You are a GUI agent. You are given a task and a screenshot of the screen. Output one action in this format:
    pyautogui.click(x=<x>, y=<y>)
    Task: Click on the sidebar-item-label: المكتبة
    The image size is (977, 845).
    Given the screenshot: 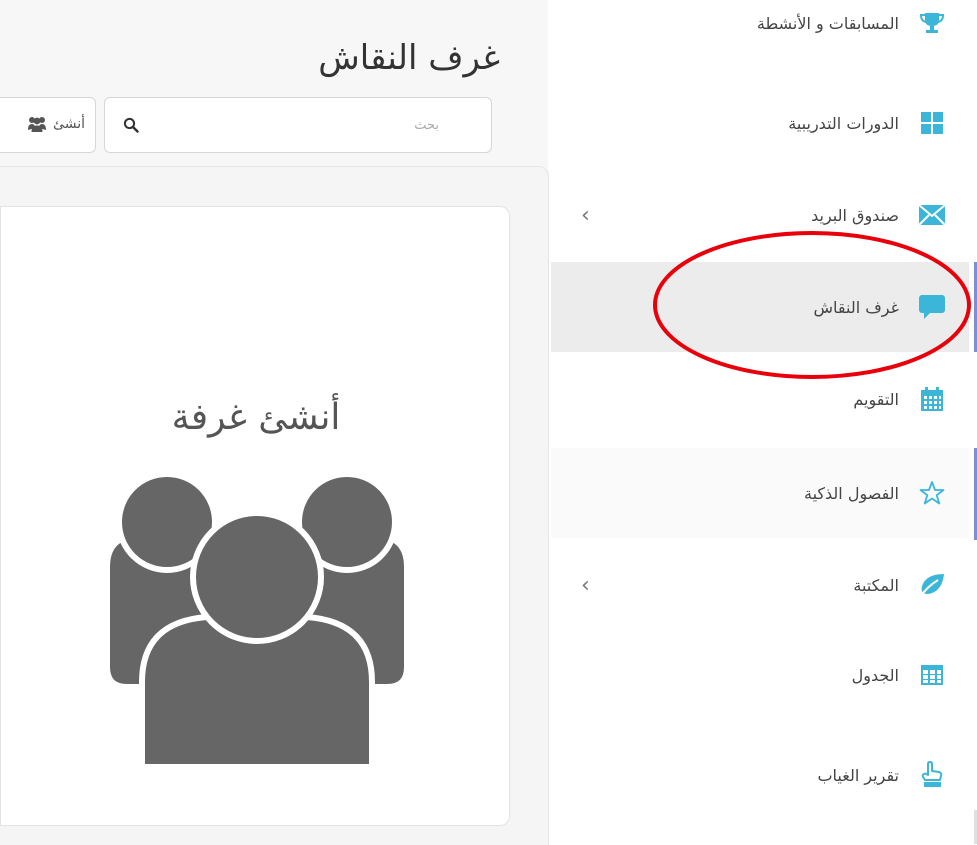 What is the action you would take?
    pyautogui.click(x=876, y=585)
    